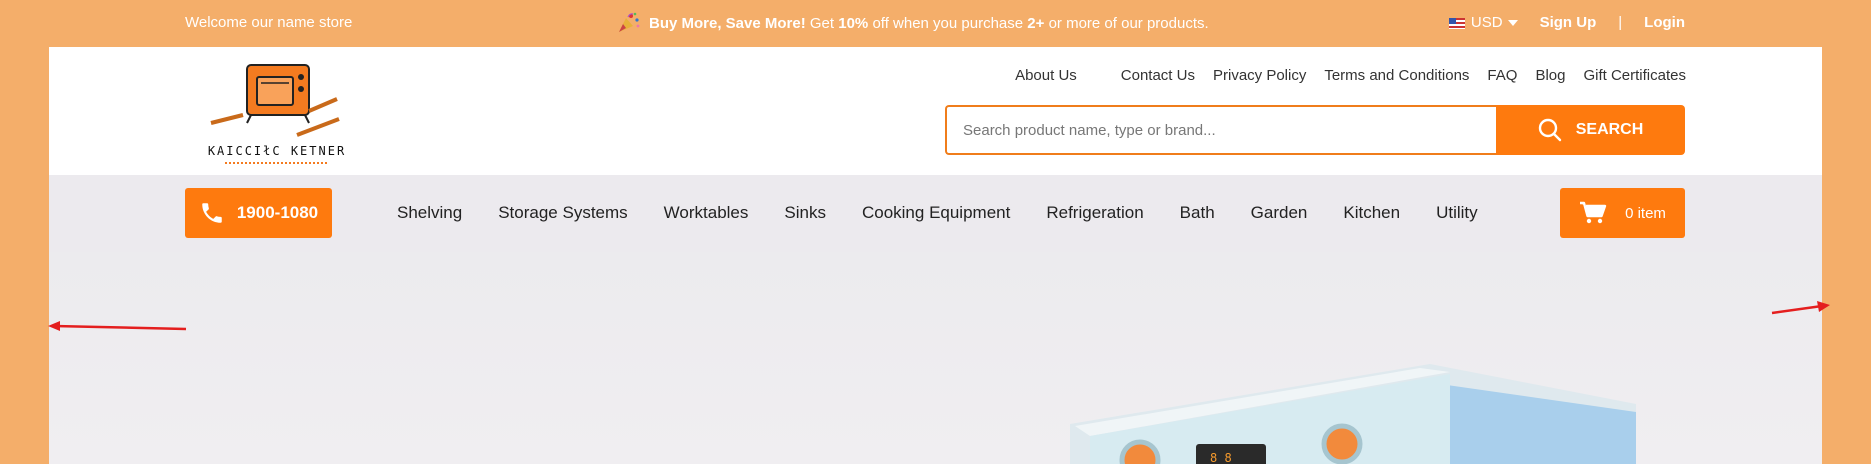 This screenshot has height=464, width=1871. I want to click on nav-item-cooking-equipment: Cooking Equipment, so click(936, 213).